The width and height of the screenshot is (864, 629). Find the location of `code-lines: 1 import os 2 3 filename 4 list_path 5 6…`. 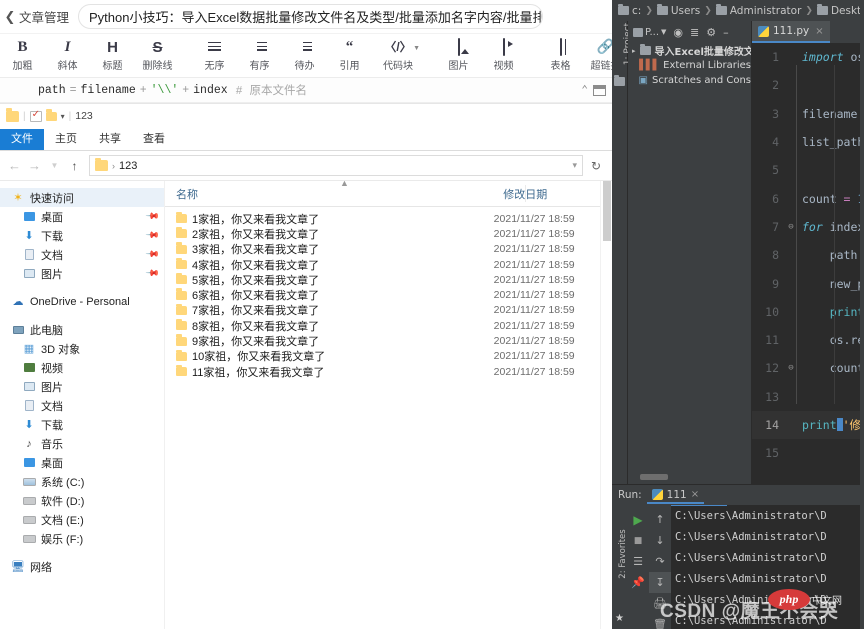

code-lines: 1 import os 2 3 filename 4 list_path 5 6… is located at coordinates (808, 263).